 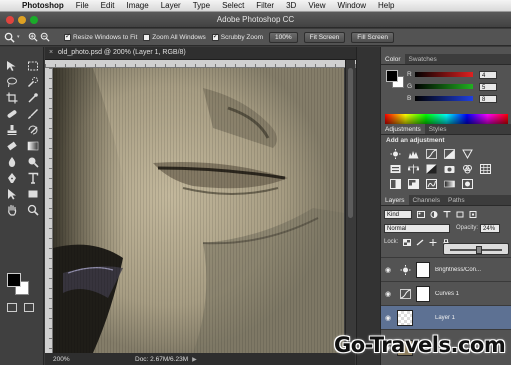 What do you see at coordinates (392, 76) in the screenshot?
I see `color-foreground-swatch` at bounding box center [392, 76].